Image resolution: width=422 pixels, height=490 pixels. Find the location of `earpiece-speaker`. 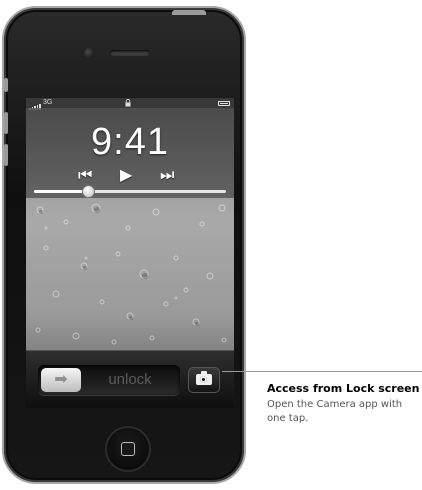

earpiece-speaker is located at coordinates (130, 53).